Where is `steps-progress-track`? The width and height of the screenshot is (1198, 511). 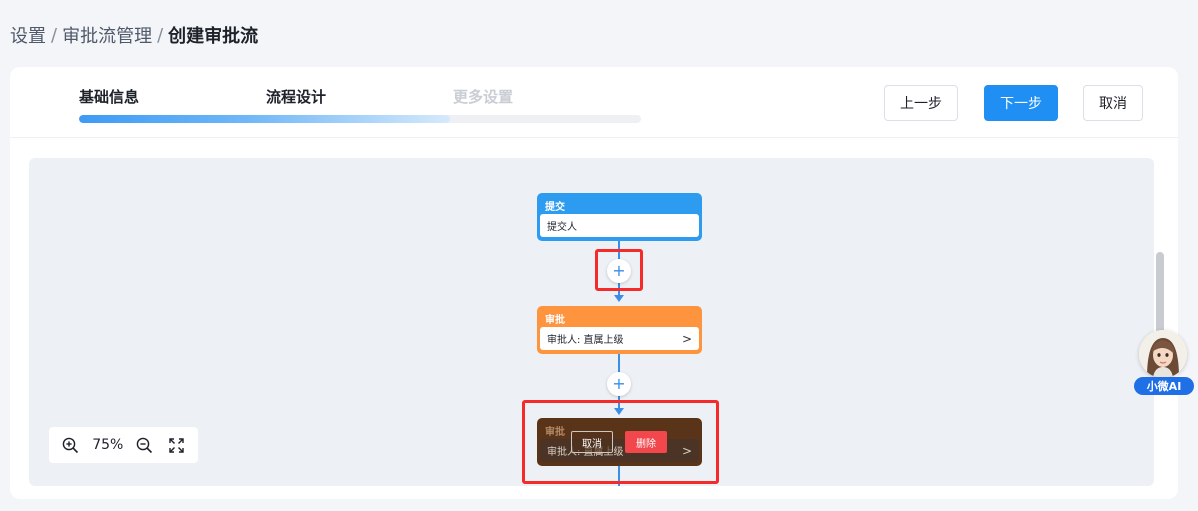
steps-progress-track is located at coordinates (360, 119).